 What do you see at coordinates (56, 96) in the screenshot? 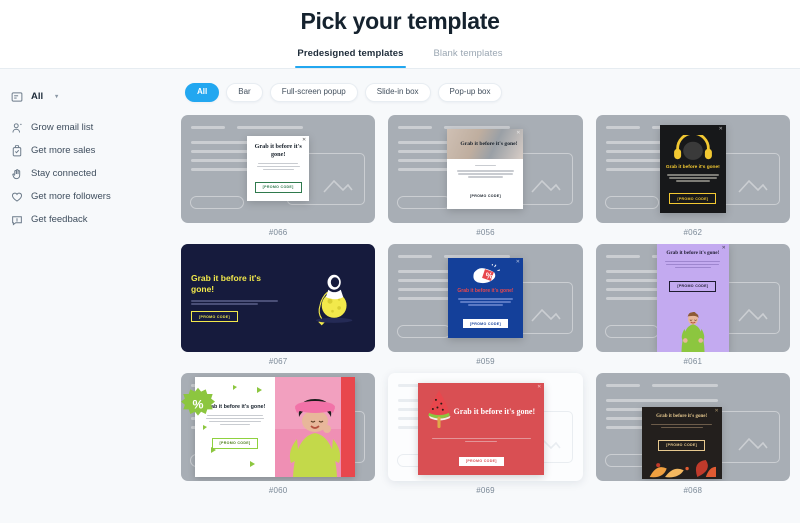
I see `chevron-down-icon: ▾` at bounding box center [56, 96].